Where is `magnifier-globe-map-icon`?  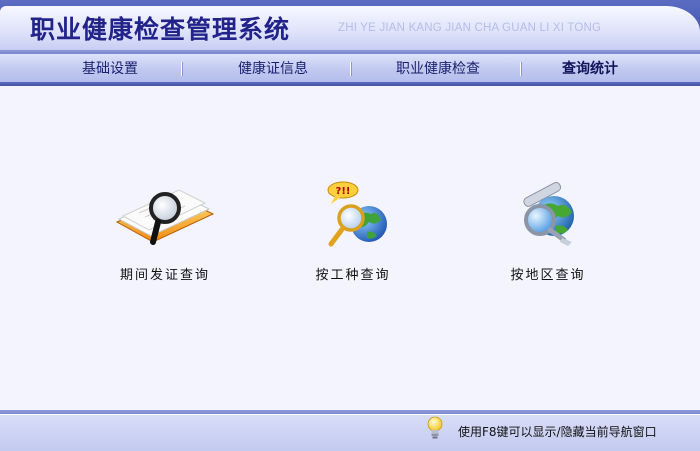 magnifier-globe-map-icon is located at coordinates (548, 213).